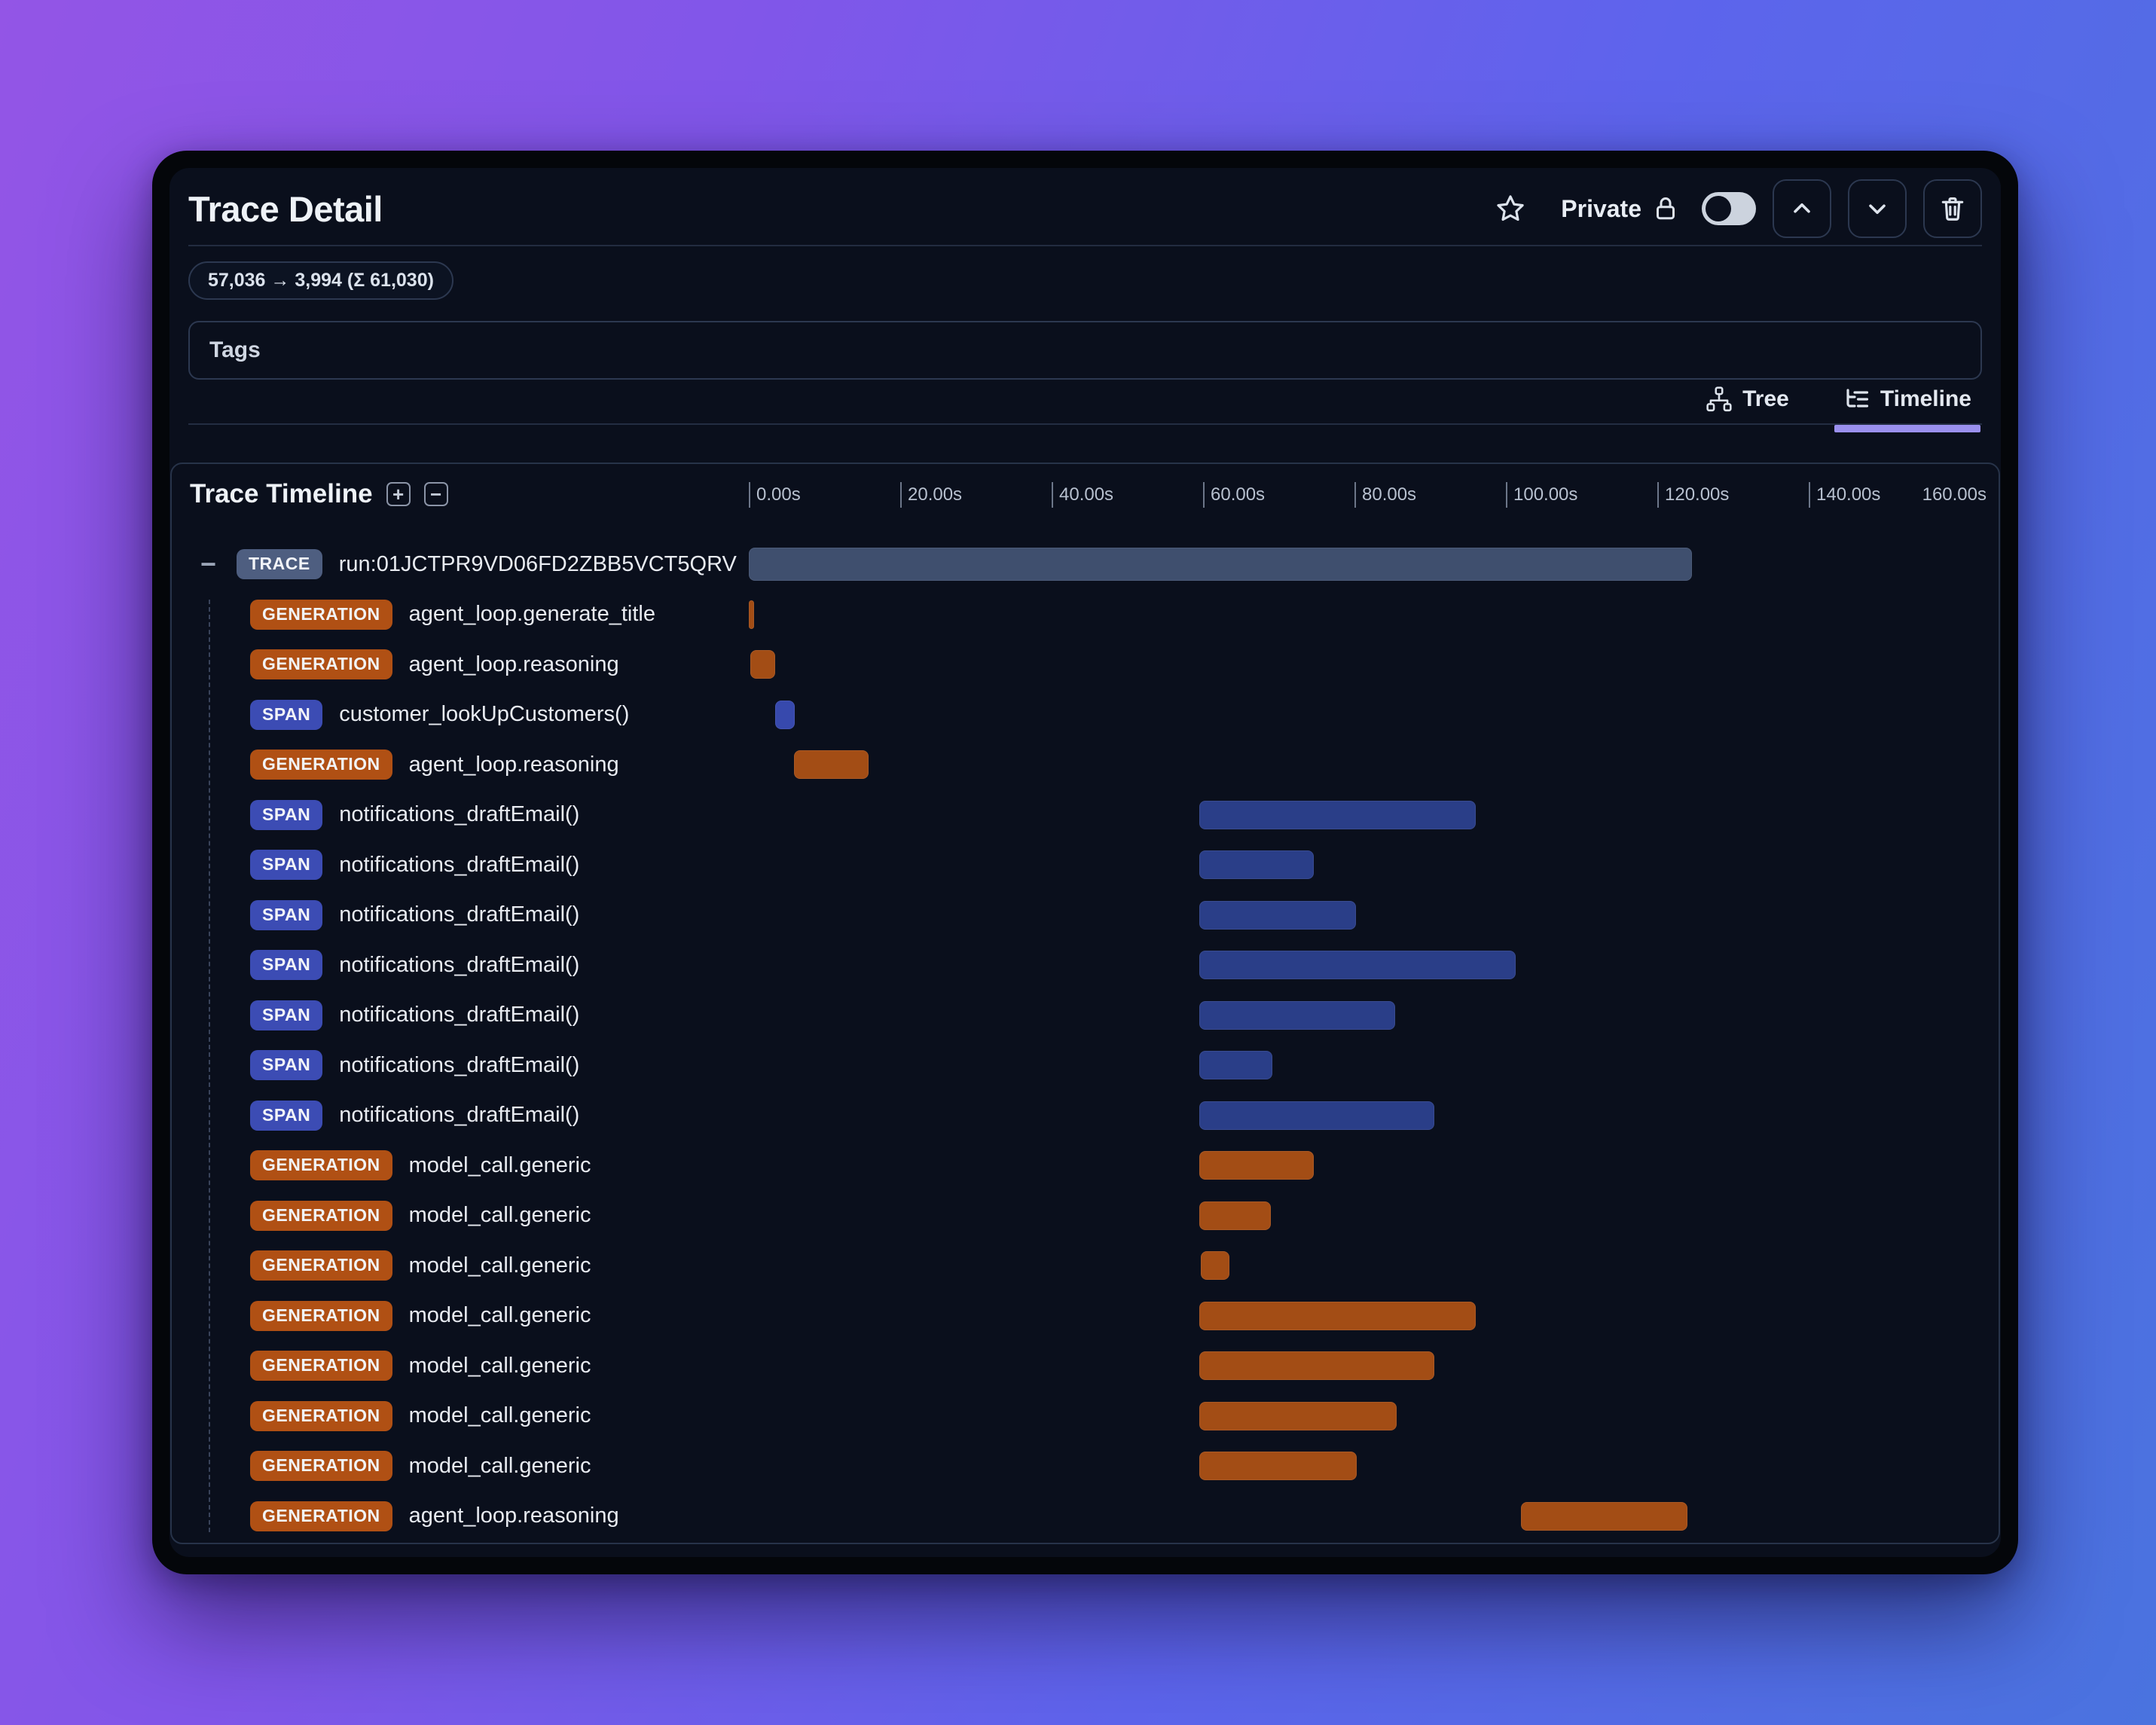 The width and height of the screenshot is (2156, 1725). Describe the element at coordinates (1238, 495) in the screenshot. I see `axis-tick-label: 60.00s` at that location.